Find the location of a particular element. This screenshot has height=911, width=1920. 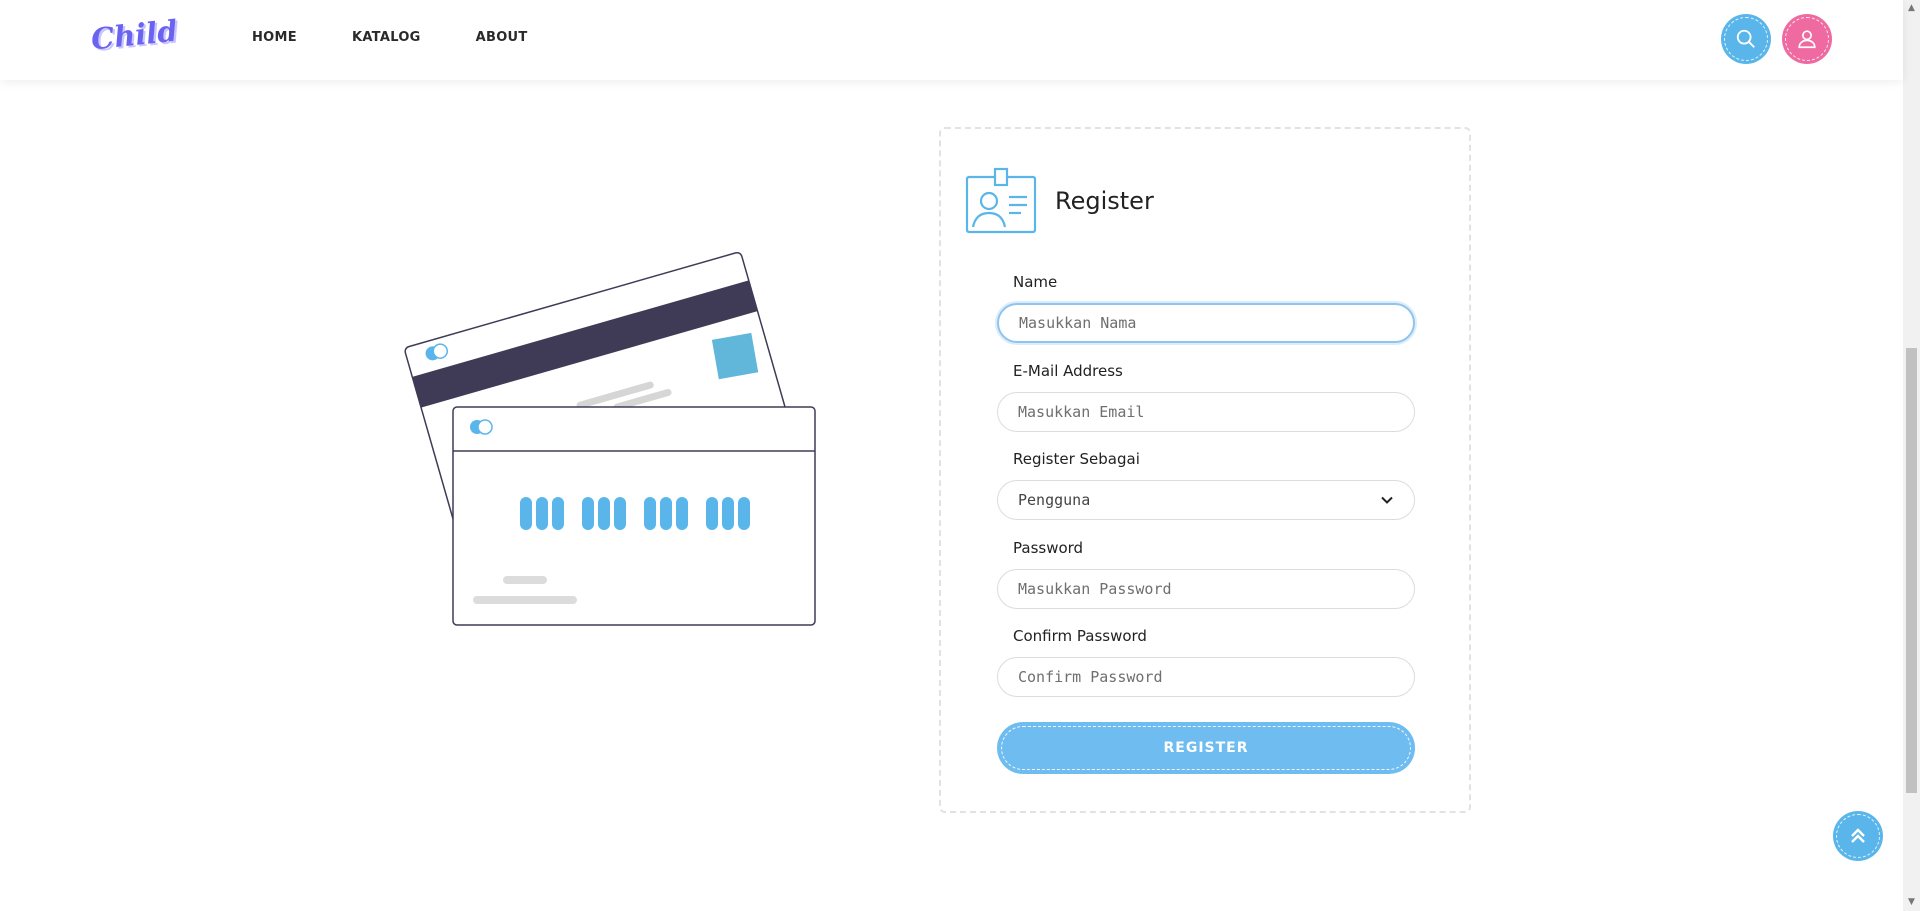

search-icon is located at coordinates (1745, 38).